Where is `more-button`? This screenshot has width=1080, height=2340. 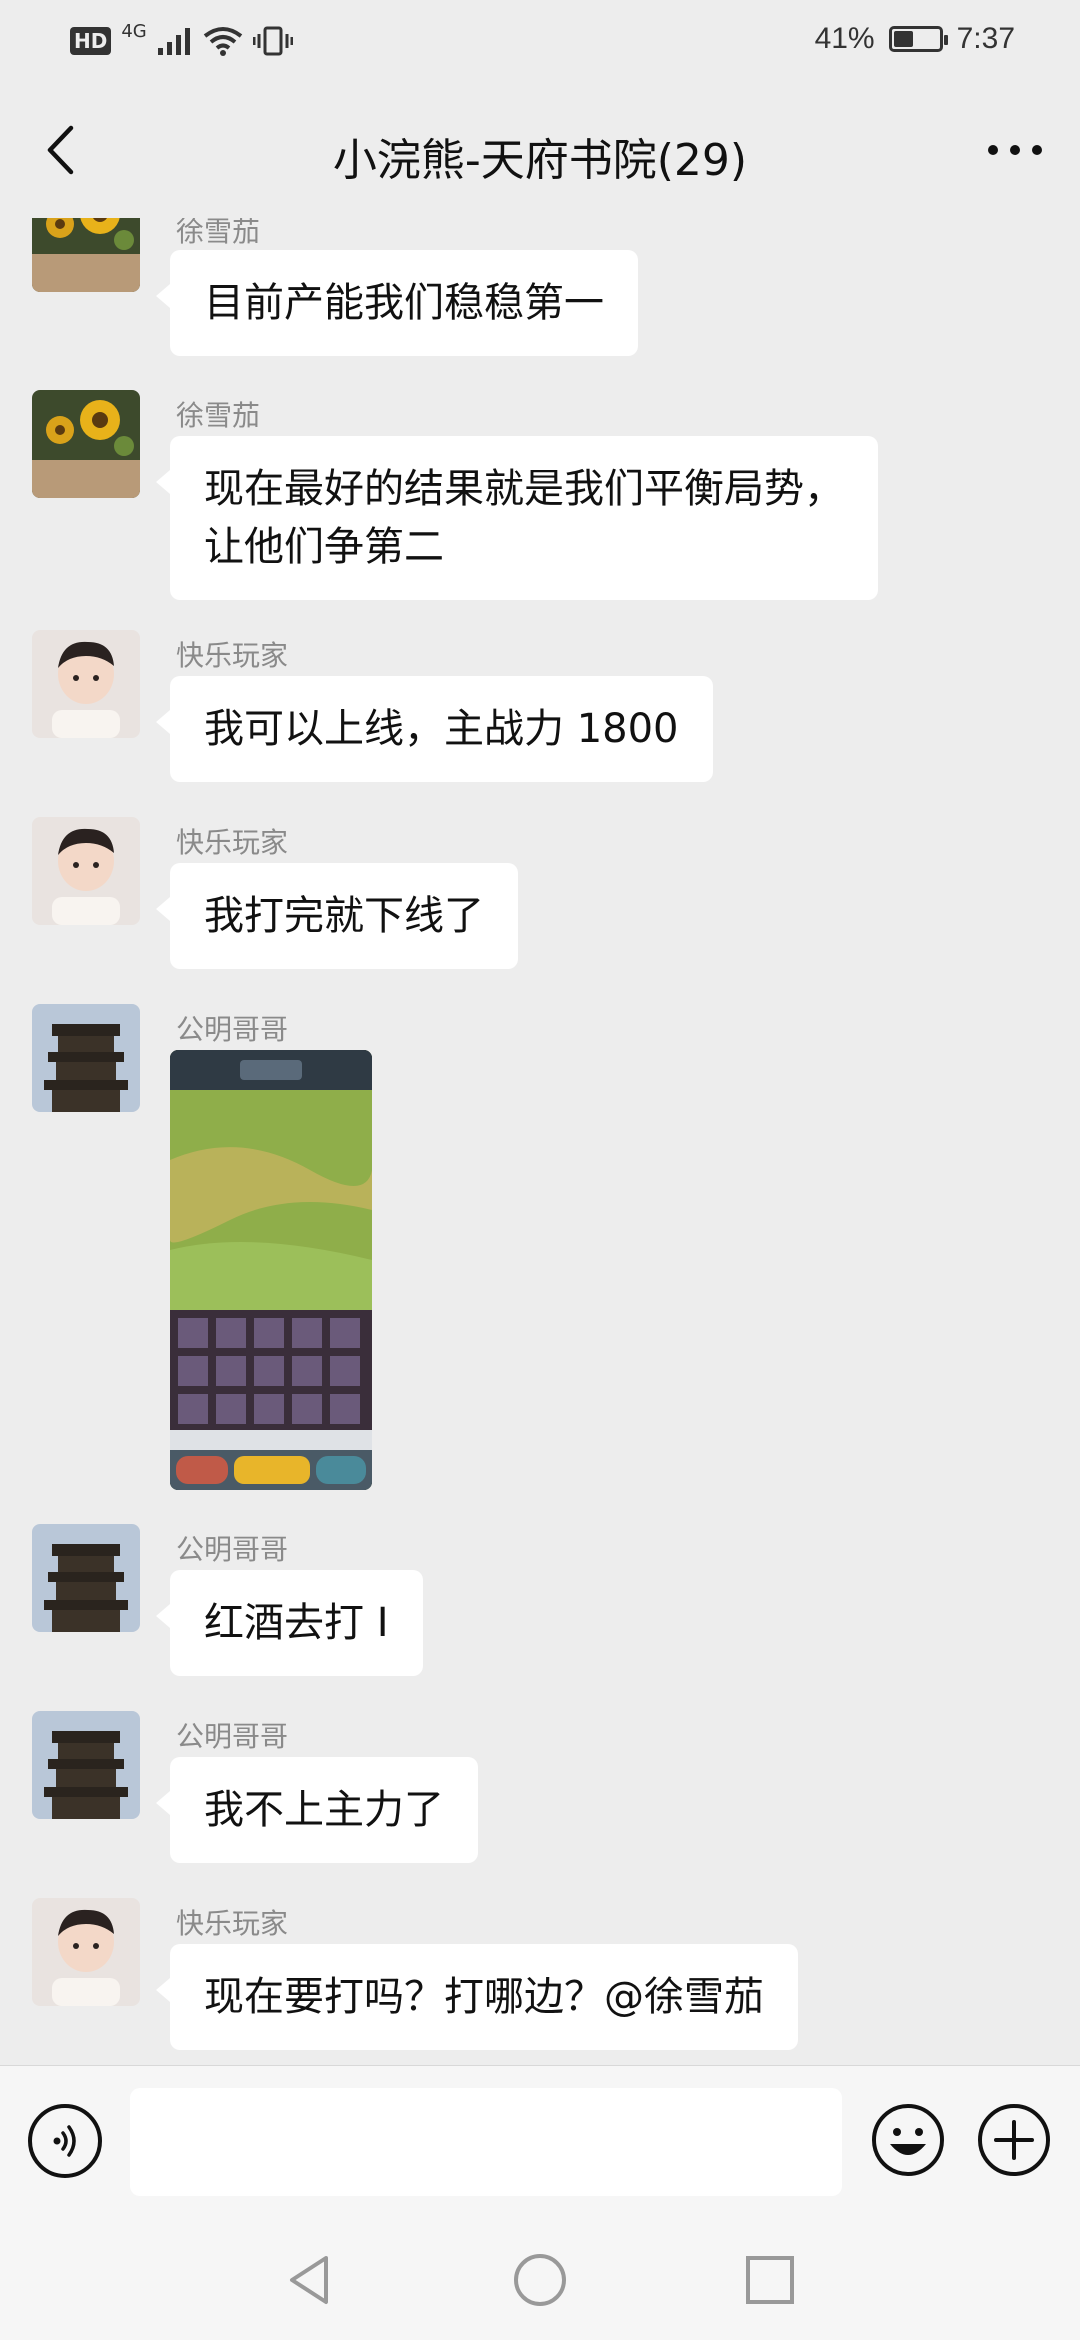 more-button is located at coordinates (1015, 150).